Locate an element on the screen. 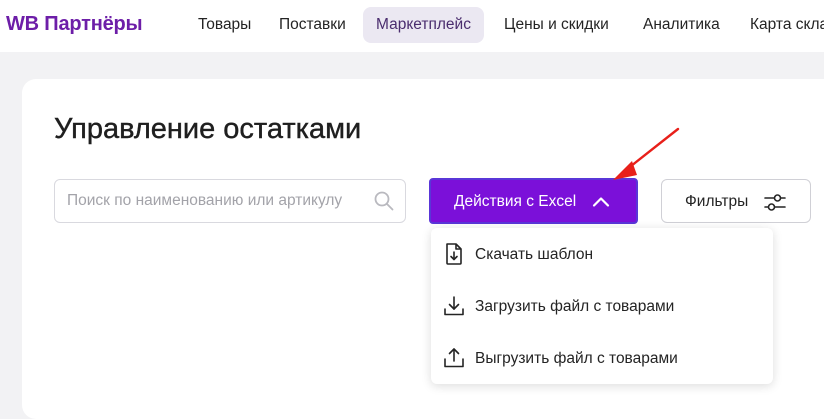 The width and height of the screenshot is (824, 419). search-field is located at coordinates (230, 201).